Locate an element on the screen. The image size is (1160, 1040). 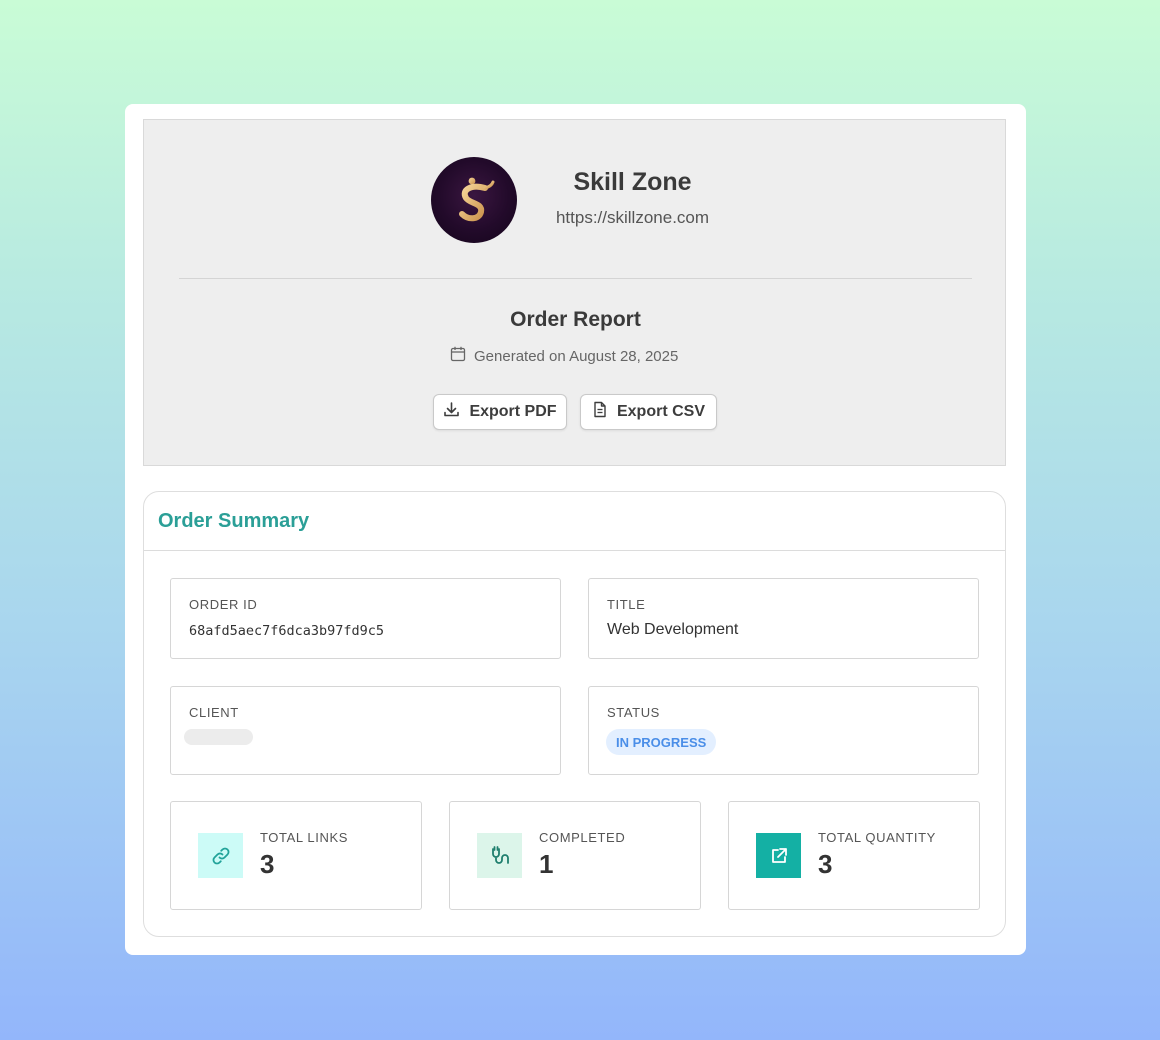
export-pdf-label: Export PDF is located at coordinates (513, 411).